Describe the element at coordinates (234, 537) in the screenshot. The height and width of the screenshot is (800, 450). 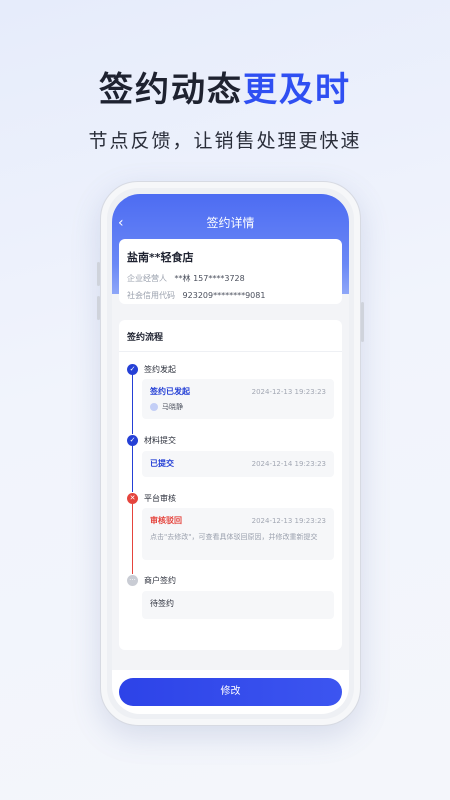
I see `step-note: 点击"去修改"，可查看具体驳回原因，并修改重新提交` at that location.